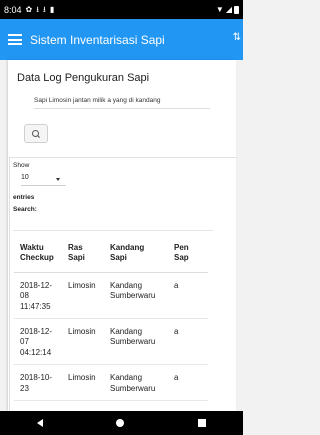 This screenshot has height=435, width=320. What do you see at coordinates (202, 423) in the screenshot?
I see `recent-apps-icon` at bounding box center [202, 423].